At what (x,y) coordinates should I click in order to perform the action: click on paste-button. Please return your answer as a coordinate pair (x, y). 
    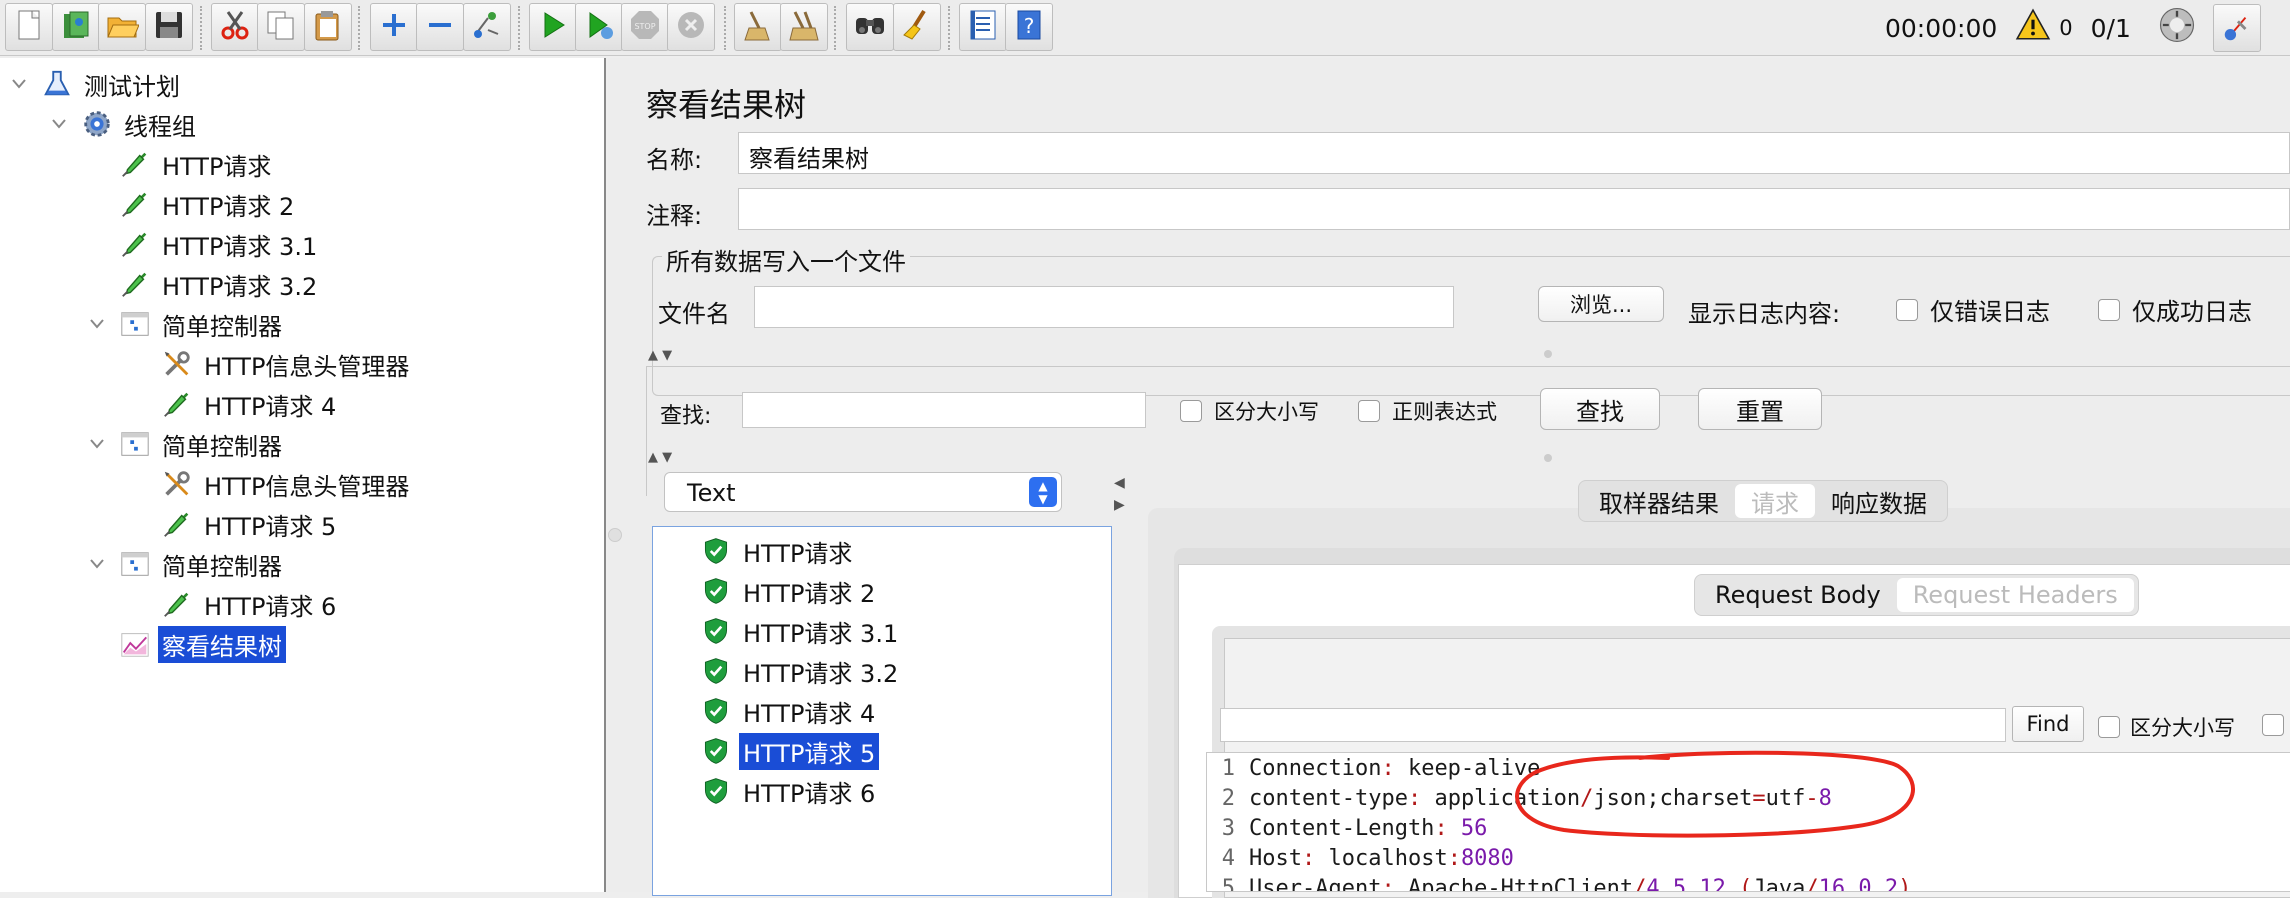
    Looking at the image, I should click on (328, 27).